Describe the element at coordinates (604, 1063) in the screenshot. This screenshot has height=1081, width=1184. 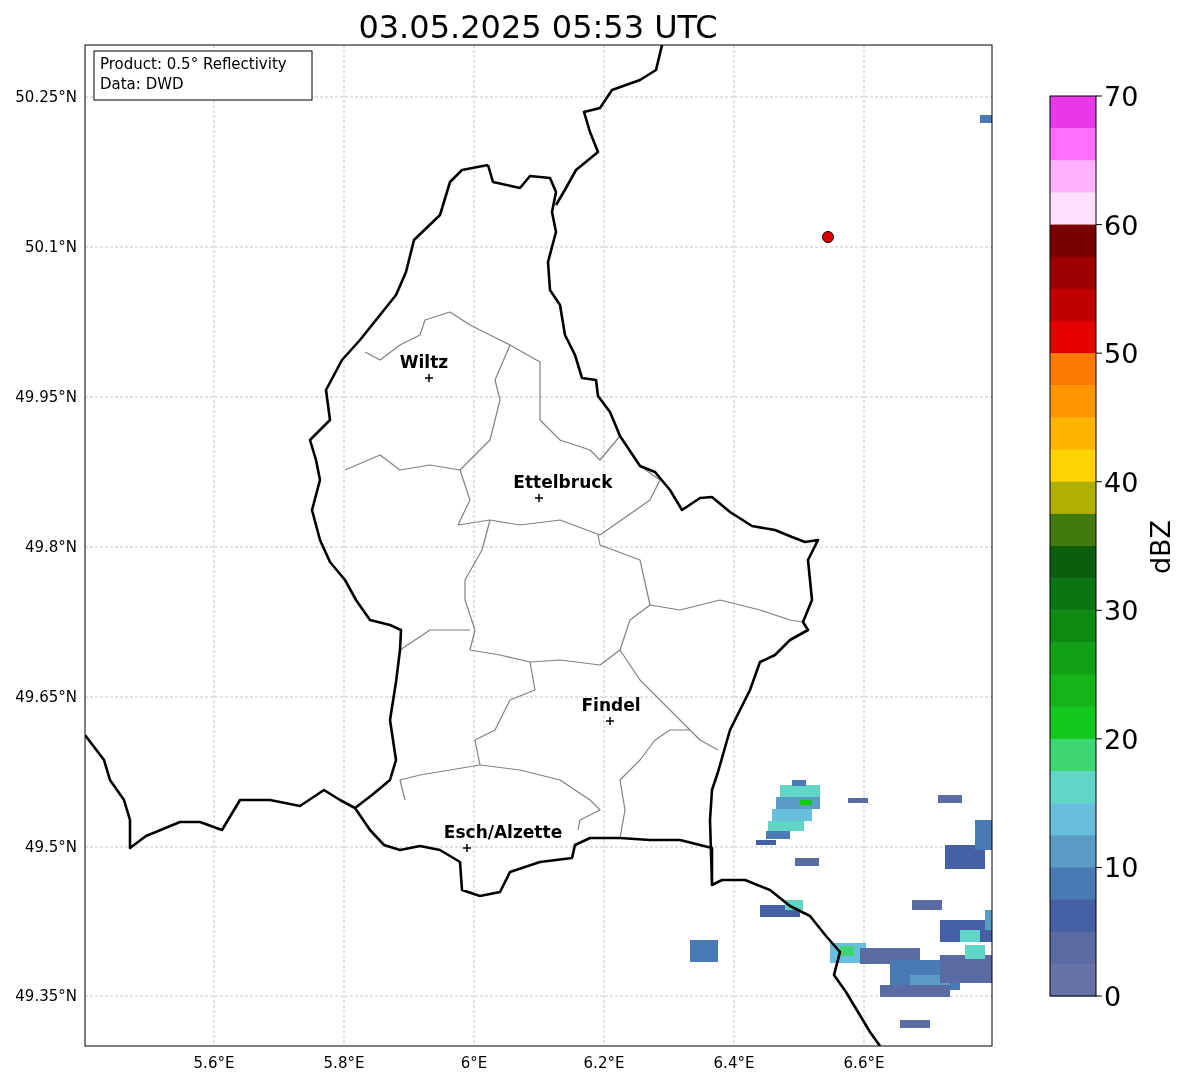
I see `longitude-tick-label: 6.2°E` at that location.